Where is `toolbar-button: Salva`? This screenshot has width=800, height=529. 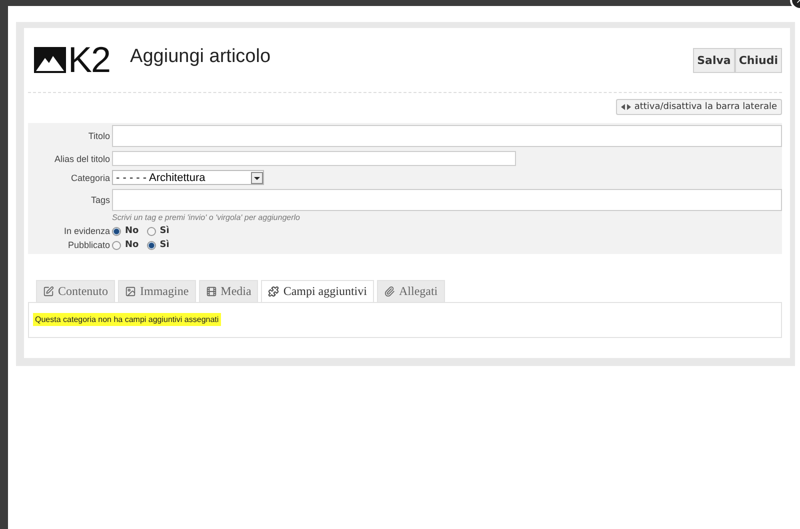
toolbar-button: Salva is located at coordinates (714, 60).